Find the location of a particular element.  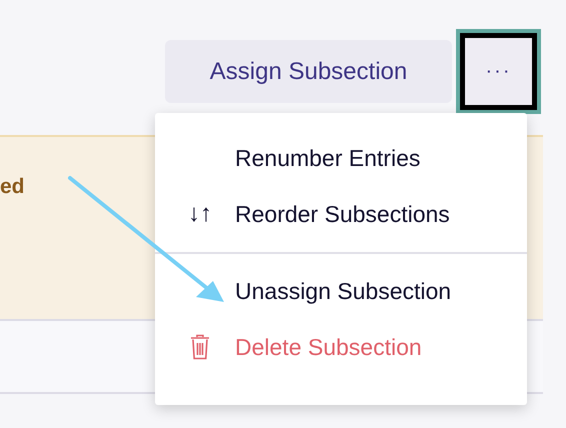

assign-subsection-button: Assign Subsection is located at coordinates (308, 71).